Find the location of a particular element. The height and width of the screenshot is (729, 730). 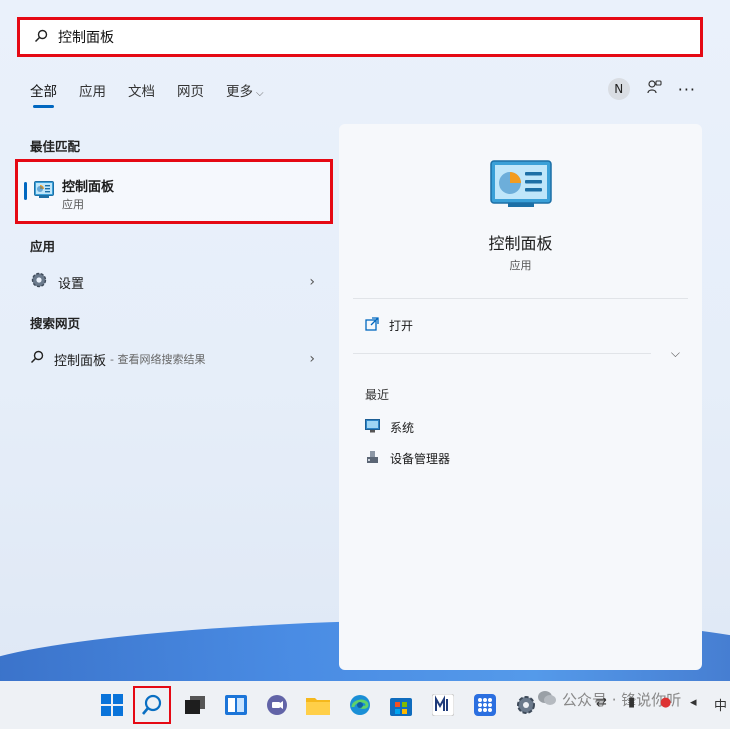

tab-more: 更多 ⌵ is located at coordinates (245, 94).